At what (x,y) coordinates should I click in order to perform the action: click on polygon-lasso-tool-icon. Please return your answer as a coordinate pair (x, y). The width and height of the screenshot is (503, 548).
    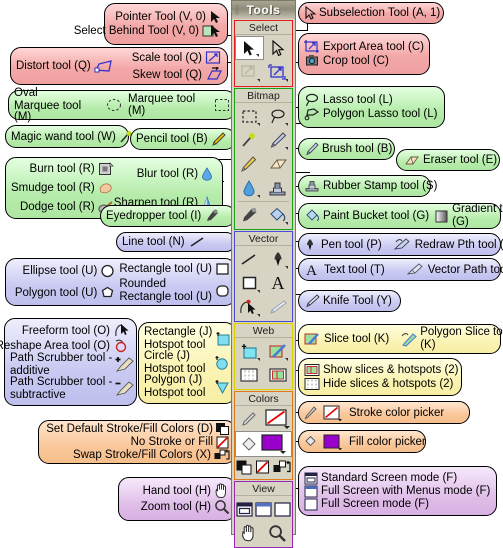
    Looking at the image, I should click on (312, 114).